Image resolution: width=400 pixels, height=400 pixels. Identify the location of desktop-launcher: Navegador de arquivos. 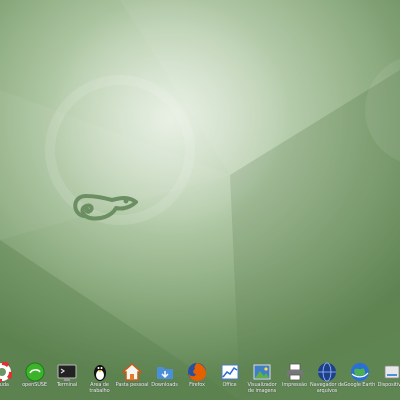
(327, 379).